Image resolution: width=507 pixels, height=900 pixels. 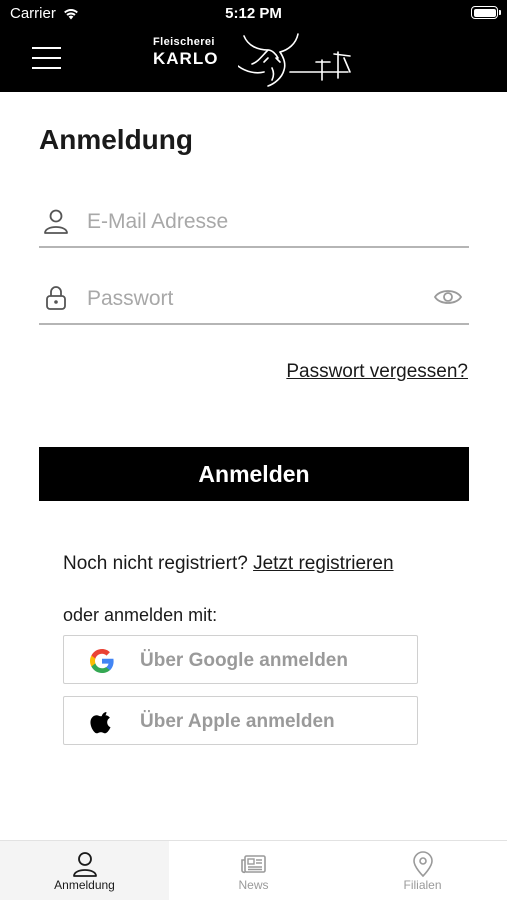 I want to click on tab-label: News, so click(x=253, y=885).